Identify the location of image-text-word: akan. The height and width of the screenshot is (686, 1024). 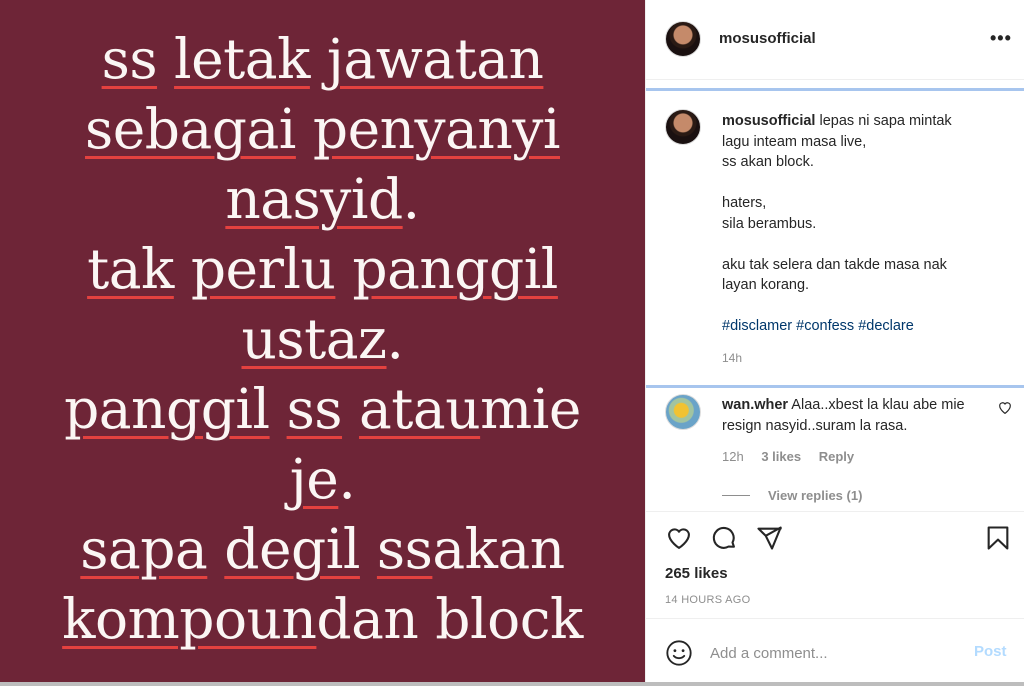
(498, 549).